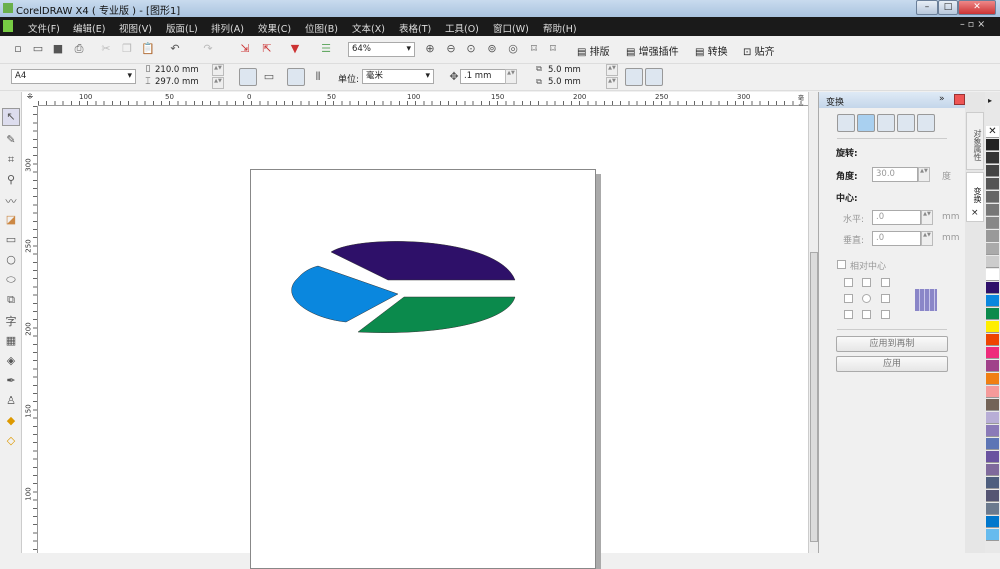  What do you see at coordinates (654, 77) in the screenshot?
I see `snap-to-objects-button` at bounding box center [654, 77].